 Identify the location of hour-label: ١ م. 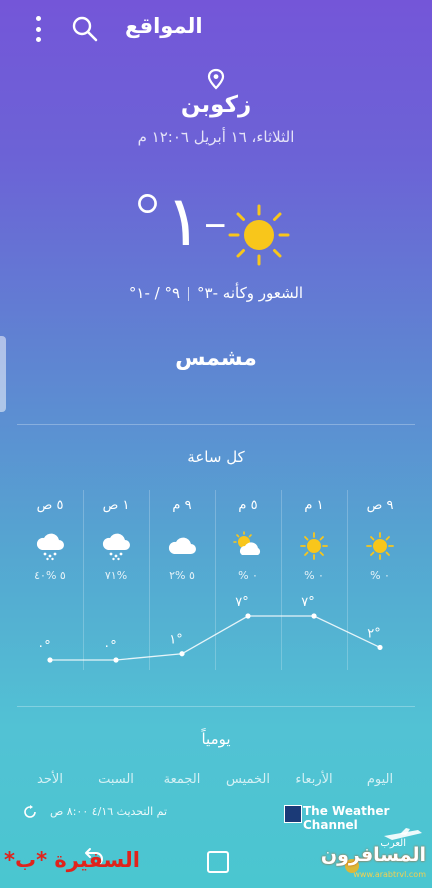
(314, 505).